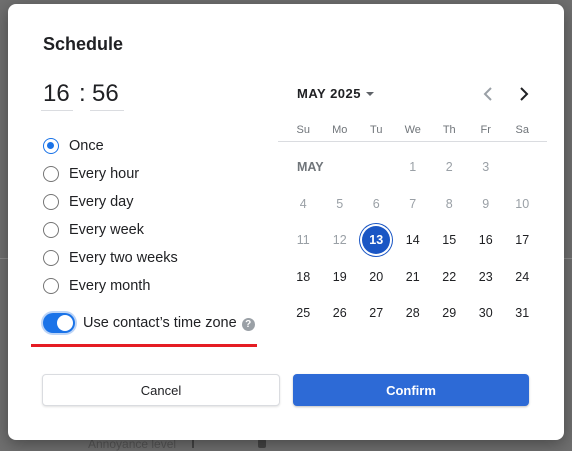  I want to click on frequency-option-every-day: Every day, so click(110, 202).